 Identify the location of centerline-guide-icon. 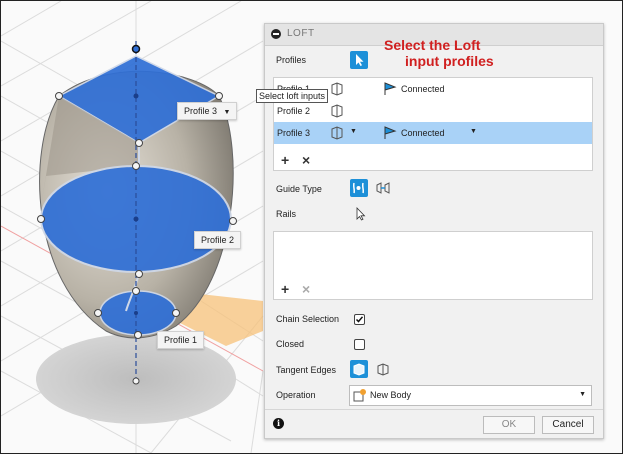
(383, 188).